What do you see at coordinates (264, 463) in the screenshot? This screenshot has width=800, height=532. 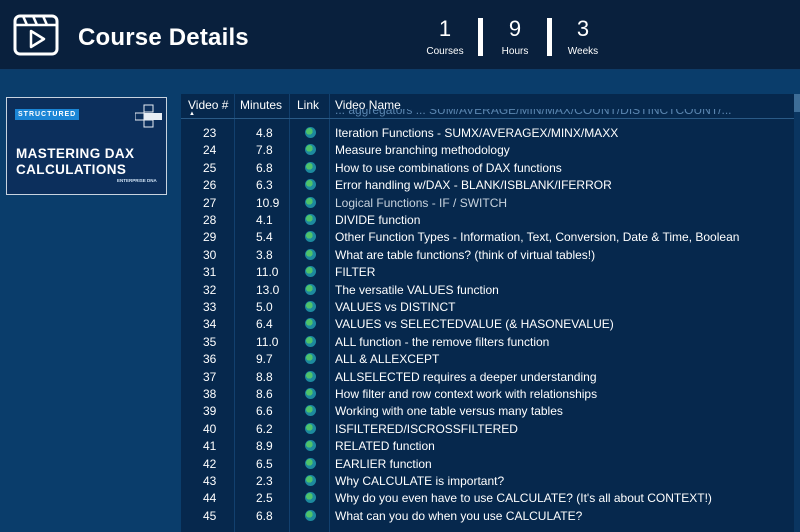 I see `minutes-cell: 6.5` at bounding box center [264, 463].